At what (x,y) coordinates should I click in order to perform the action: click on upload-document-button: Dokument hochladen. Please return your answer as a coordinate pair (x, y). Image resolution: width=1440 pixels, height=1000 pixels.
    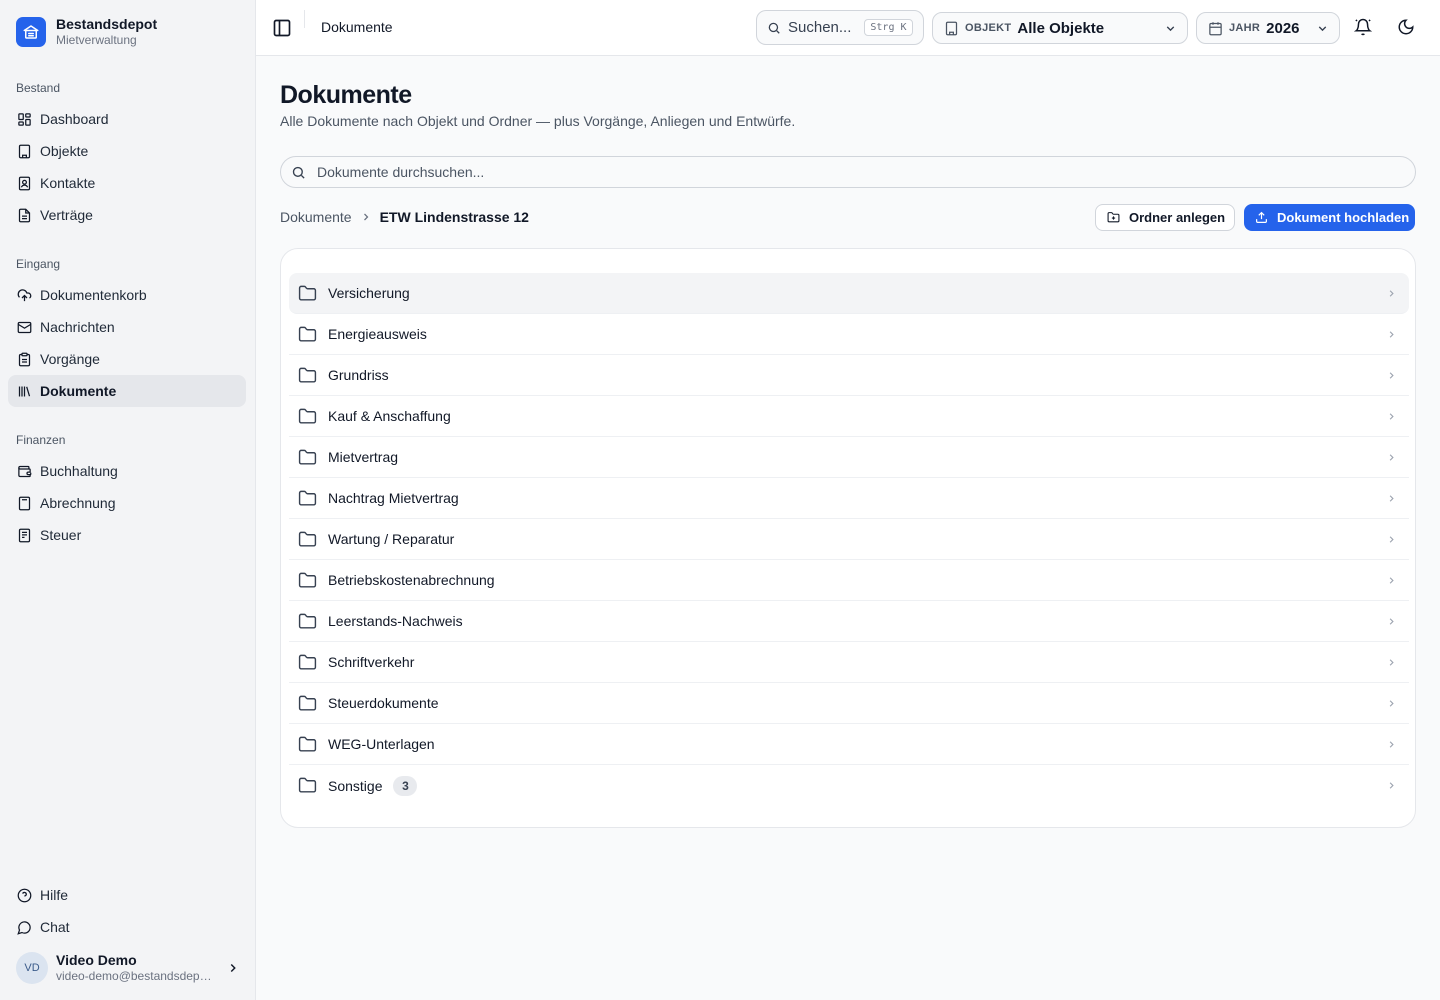
    Looking at the image, I should click on (1329, 217).